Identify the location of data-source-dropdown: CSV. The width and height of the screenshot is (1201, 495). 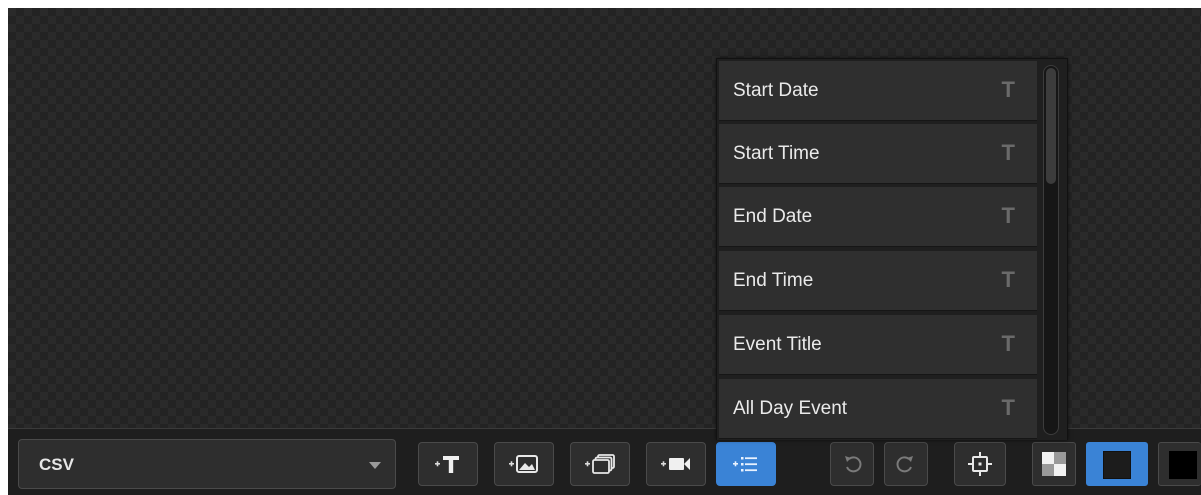
(207, 464).